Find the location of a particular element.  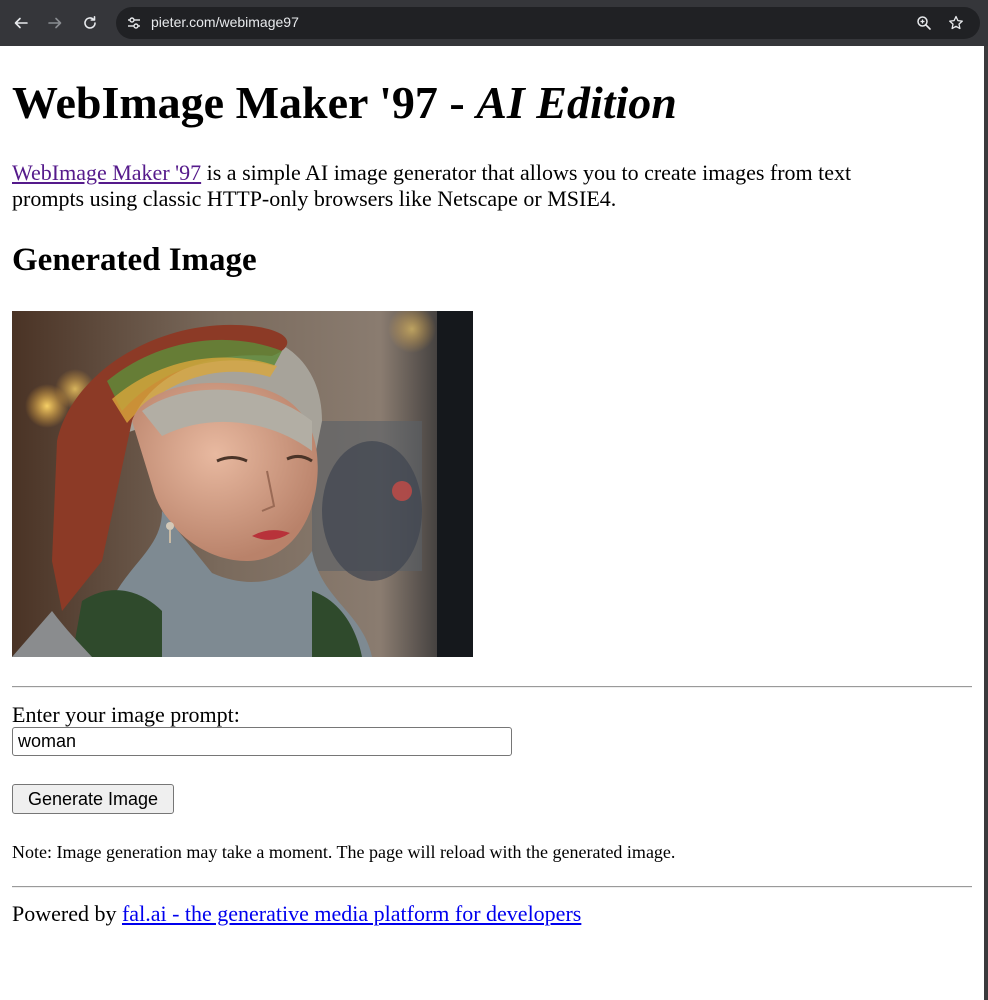

back-button is located at coordinates (21, 23).